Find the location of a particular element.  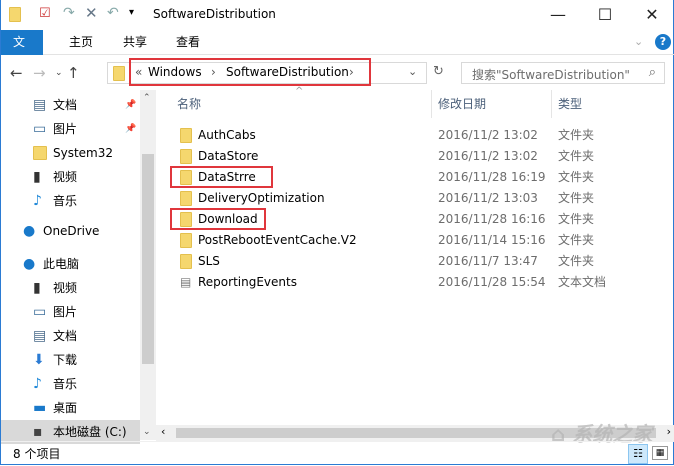

address-dropdown-icon: ⌄ is located at coordinates (412, 71).